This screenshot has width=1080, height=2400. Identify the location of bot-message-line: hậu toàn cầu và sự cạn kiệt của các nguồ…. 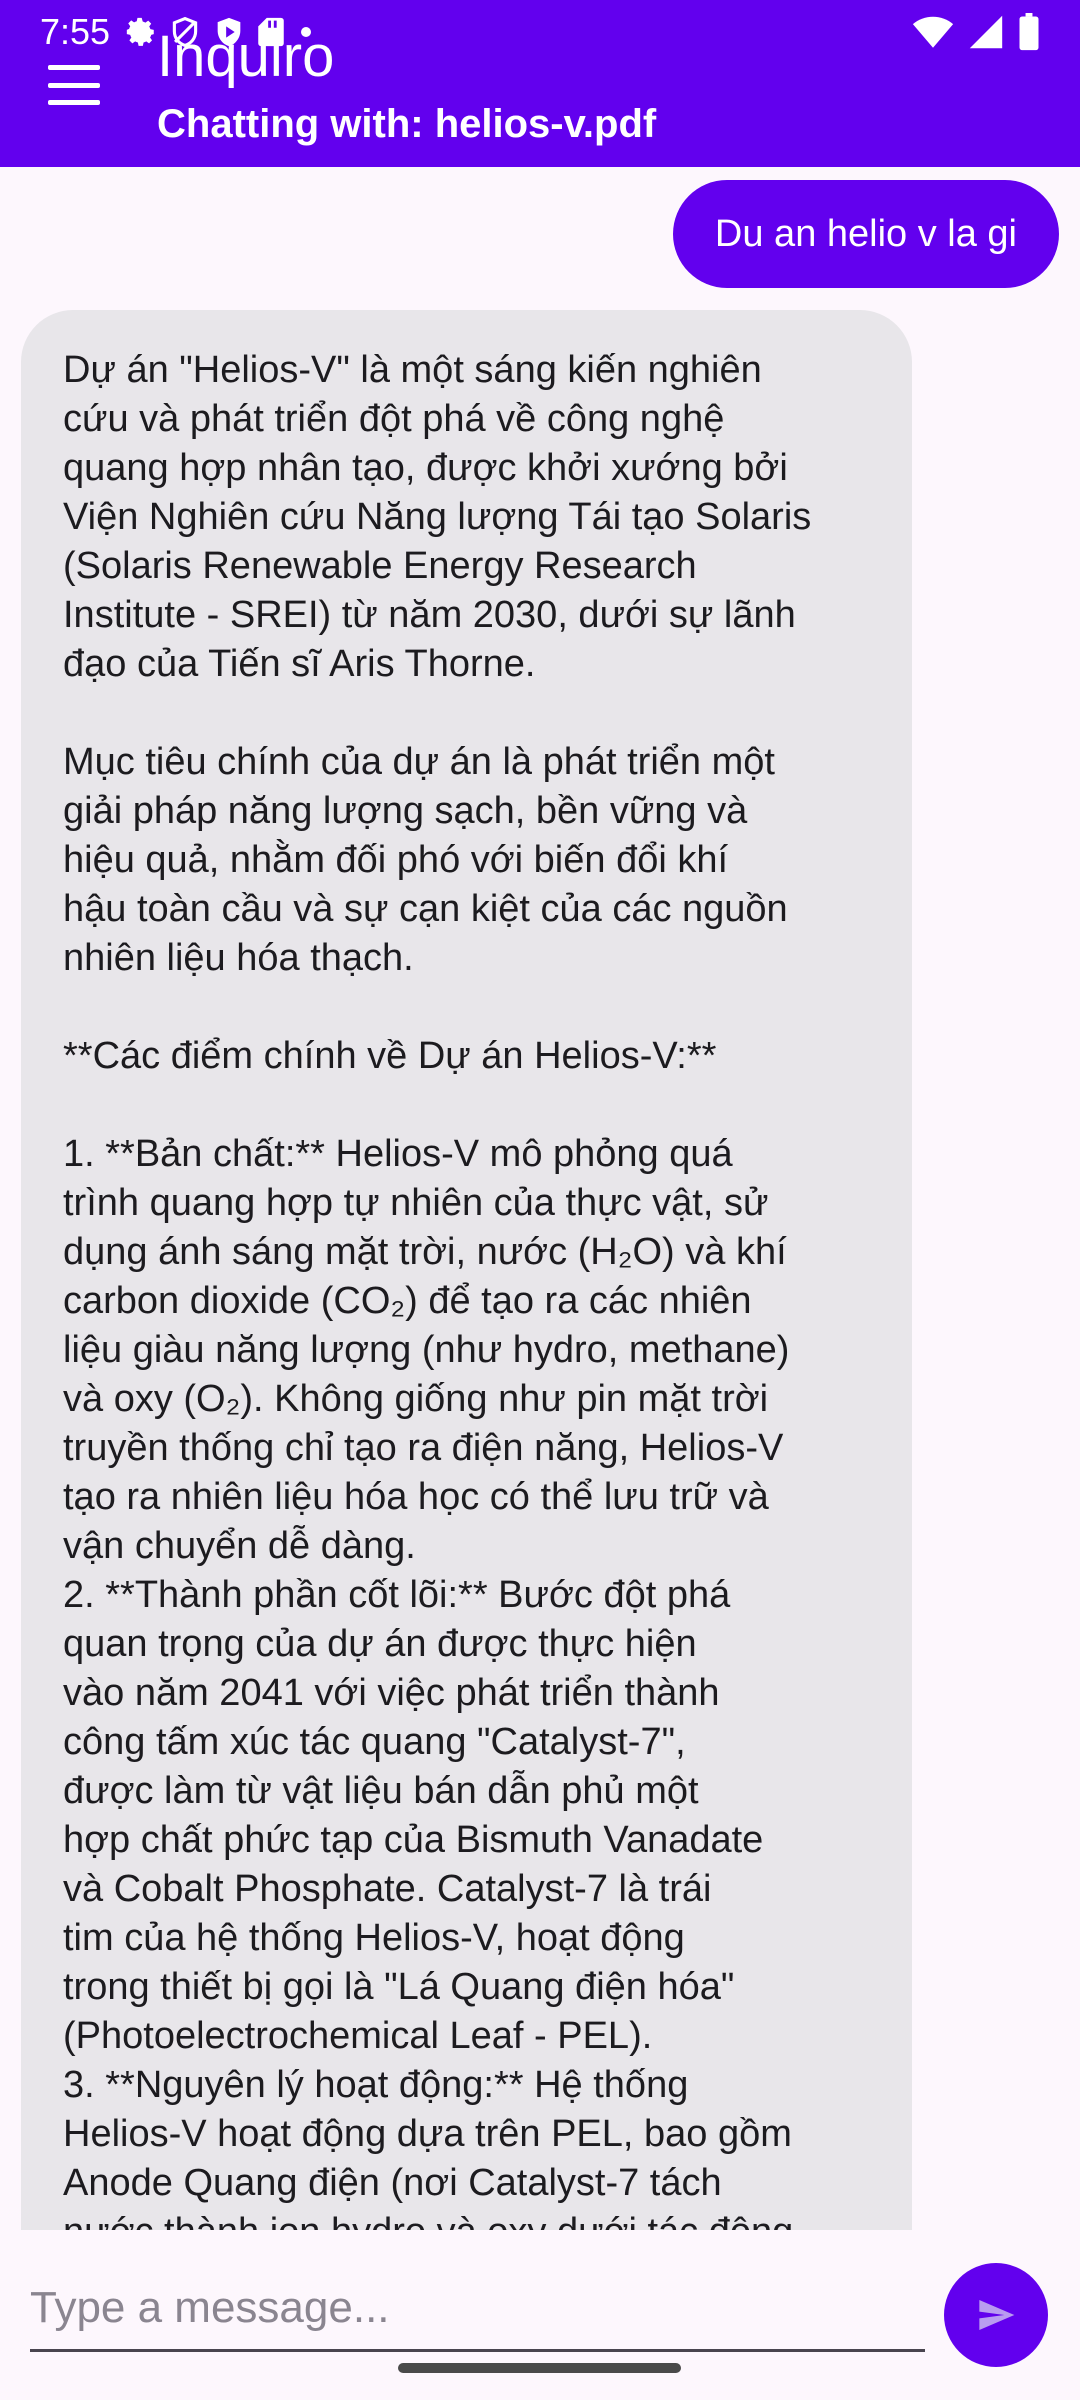
(425, 909).